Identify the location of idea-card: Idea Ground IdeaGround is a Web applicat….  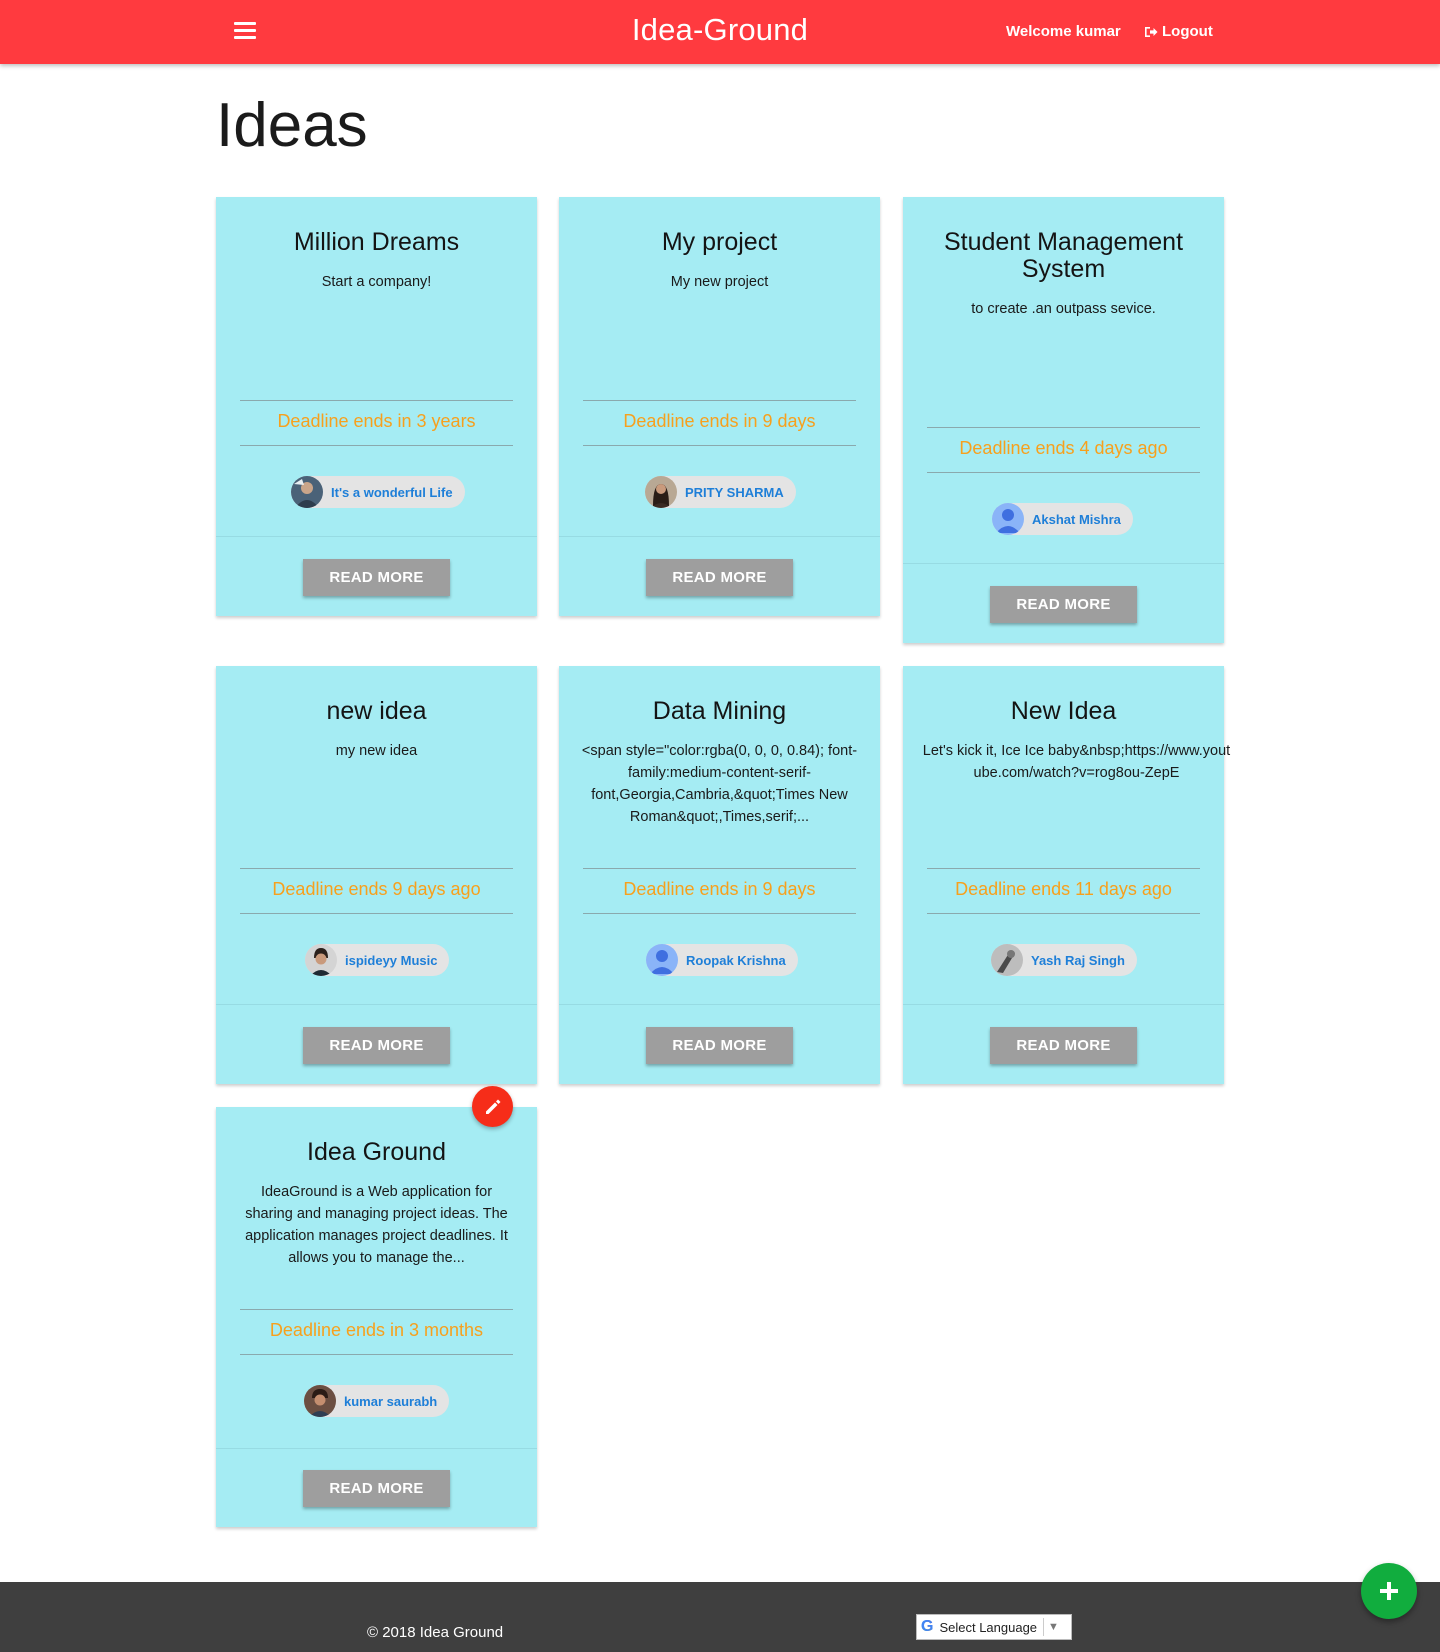
(376, 1317).